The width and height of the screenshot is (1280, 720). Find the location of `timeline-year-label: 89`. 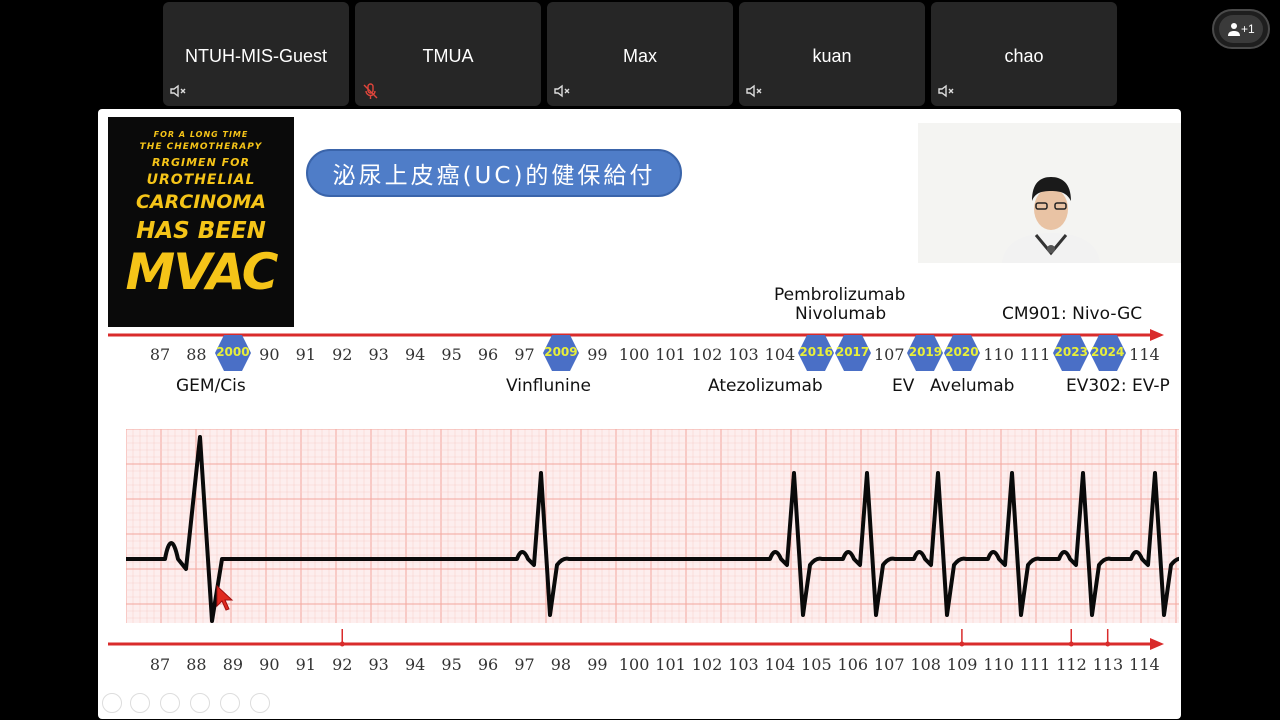

timeline-year-label: 89 is located at coordinates (233, 664).